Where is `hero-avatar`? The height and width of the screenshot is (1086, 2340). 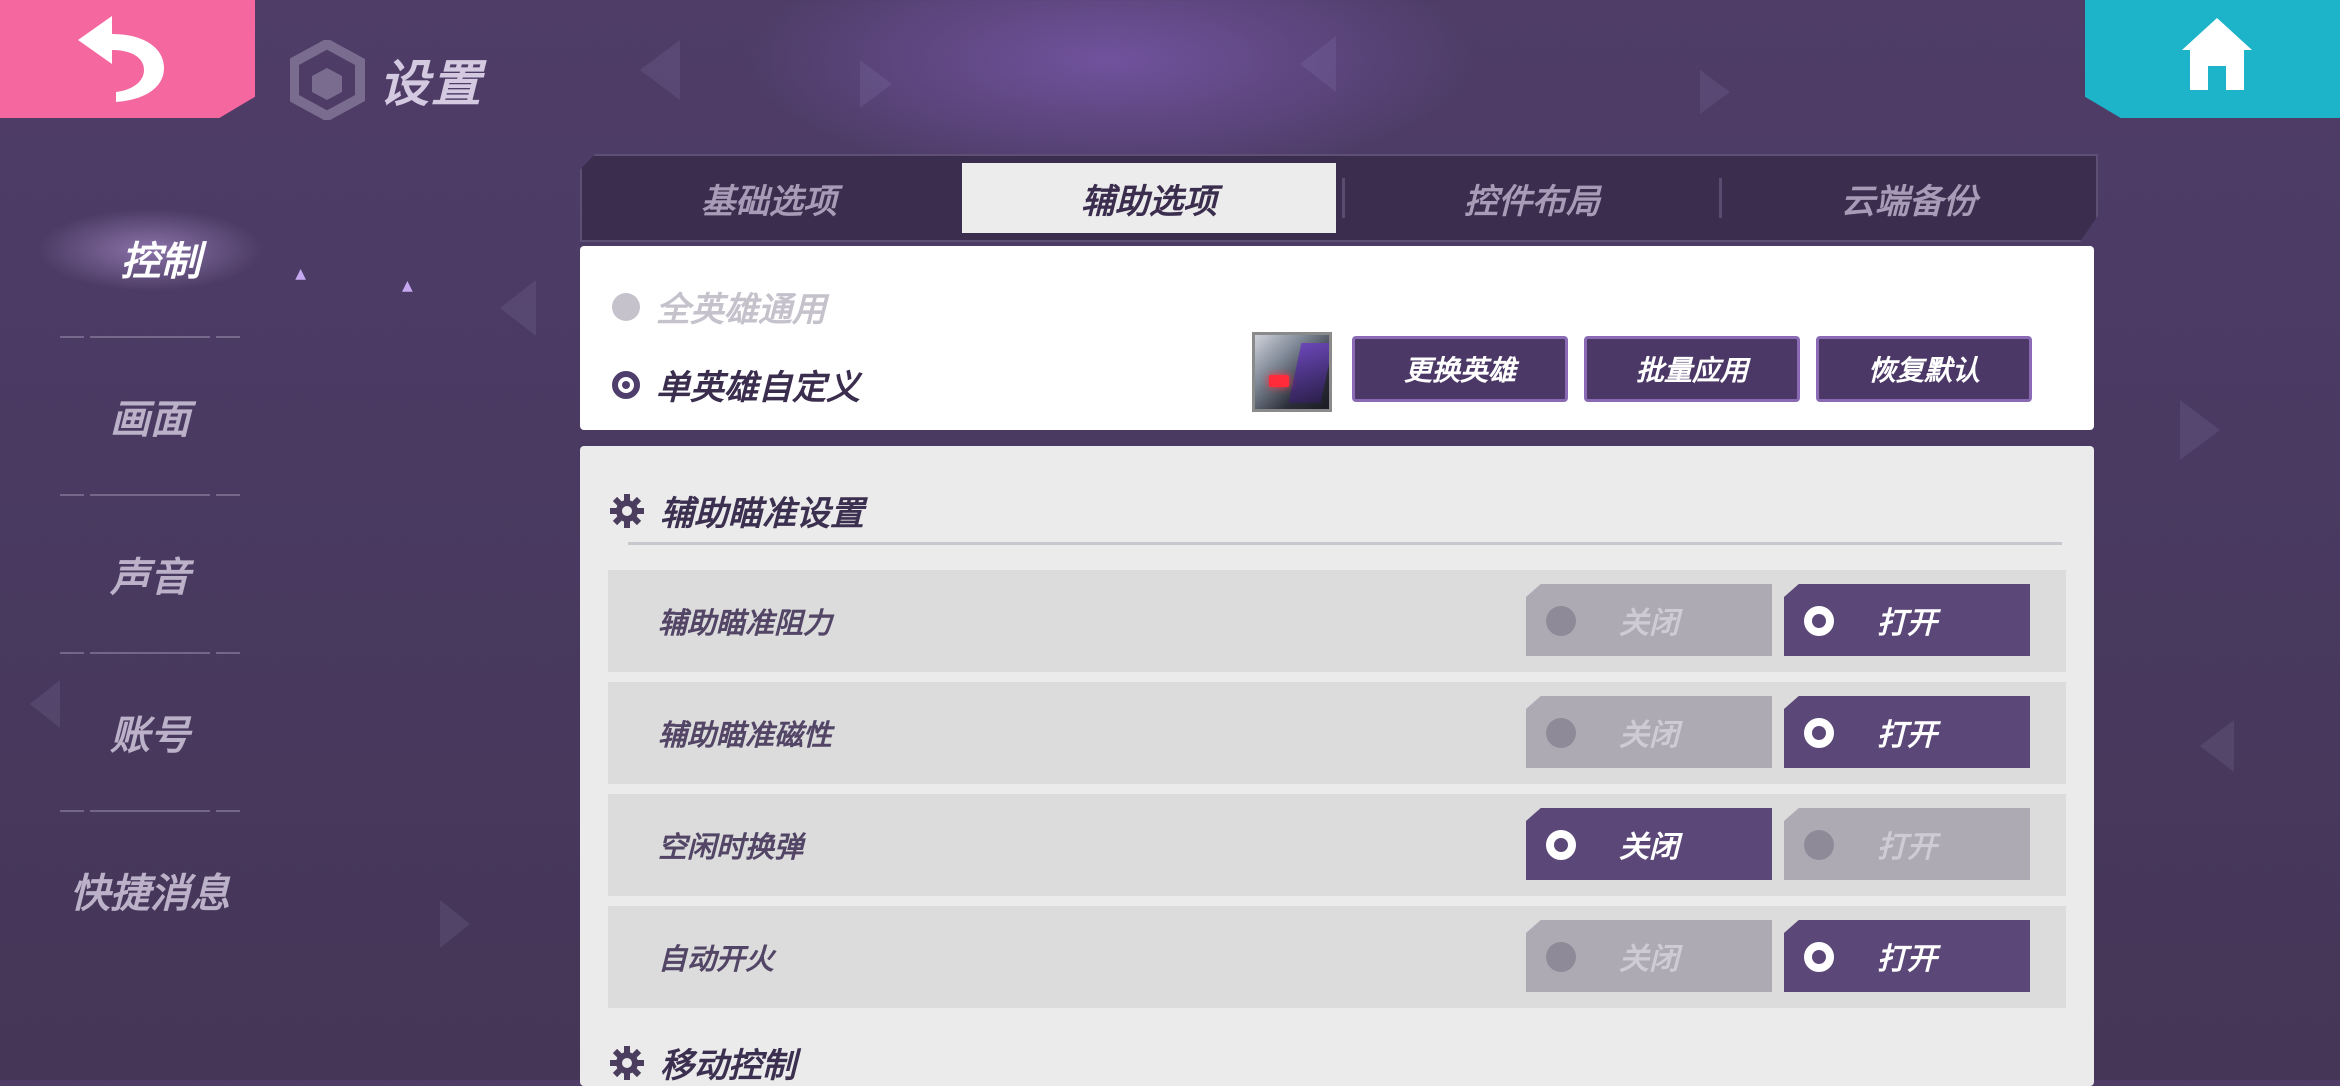 hero-avatar is located at coordinates (1292, 372).